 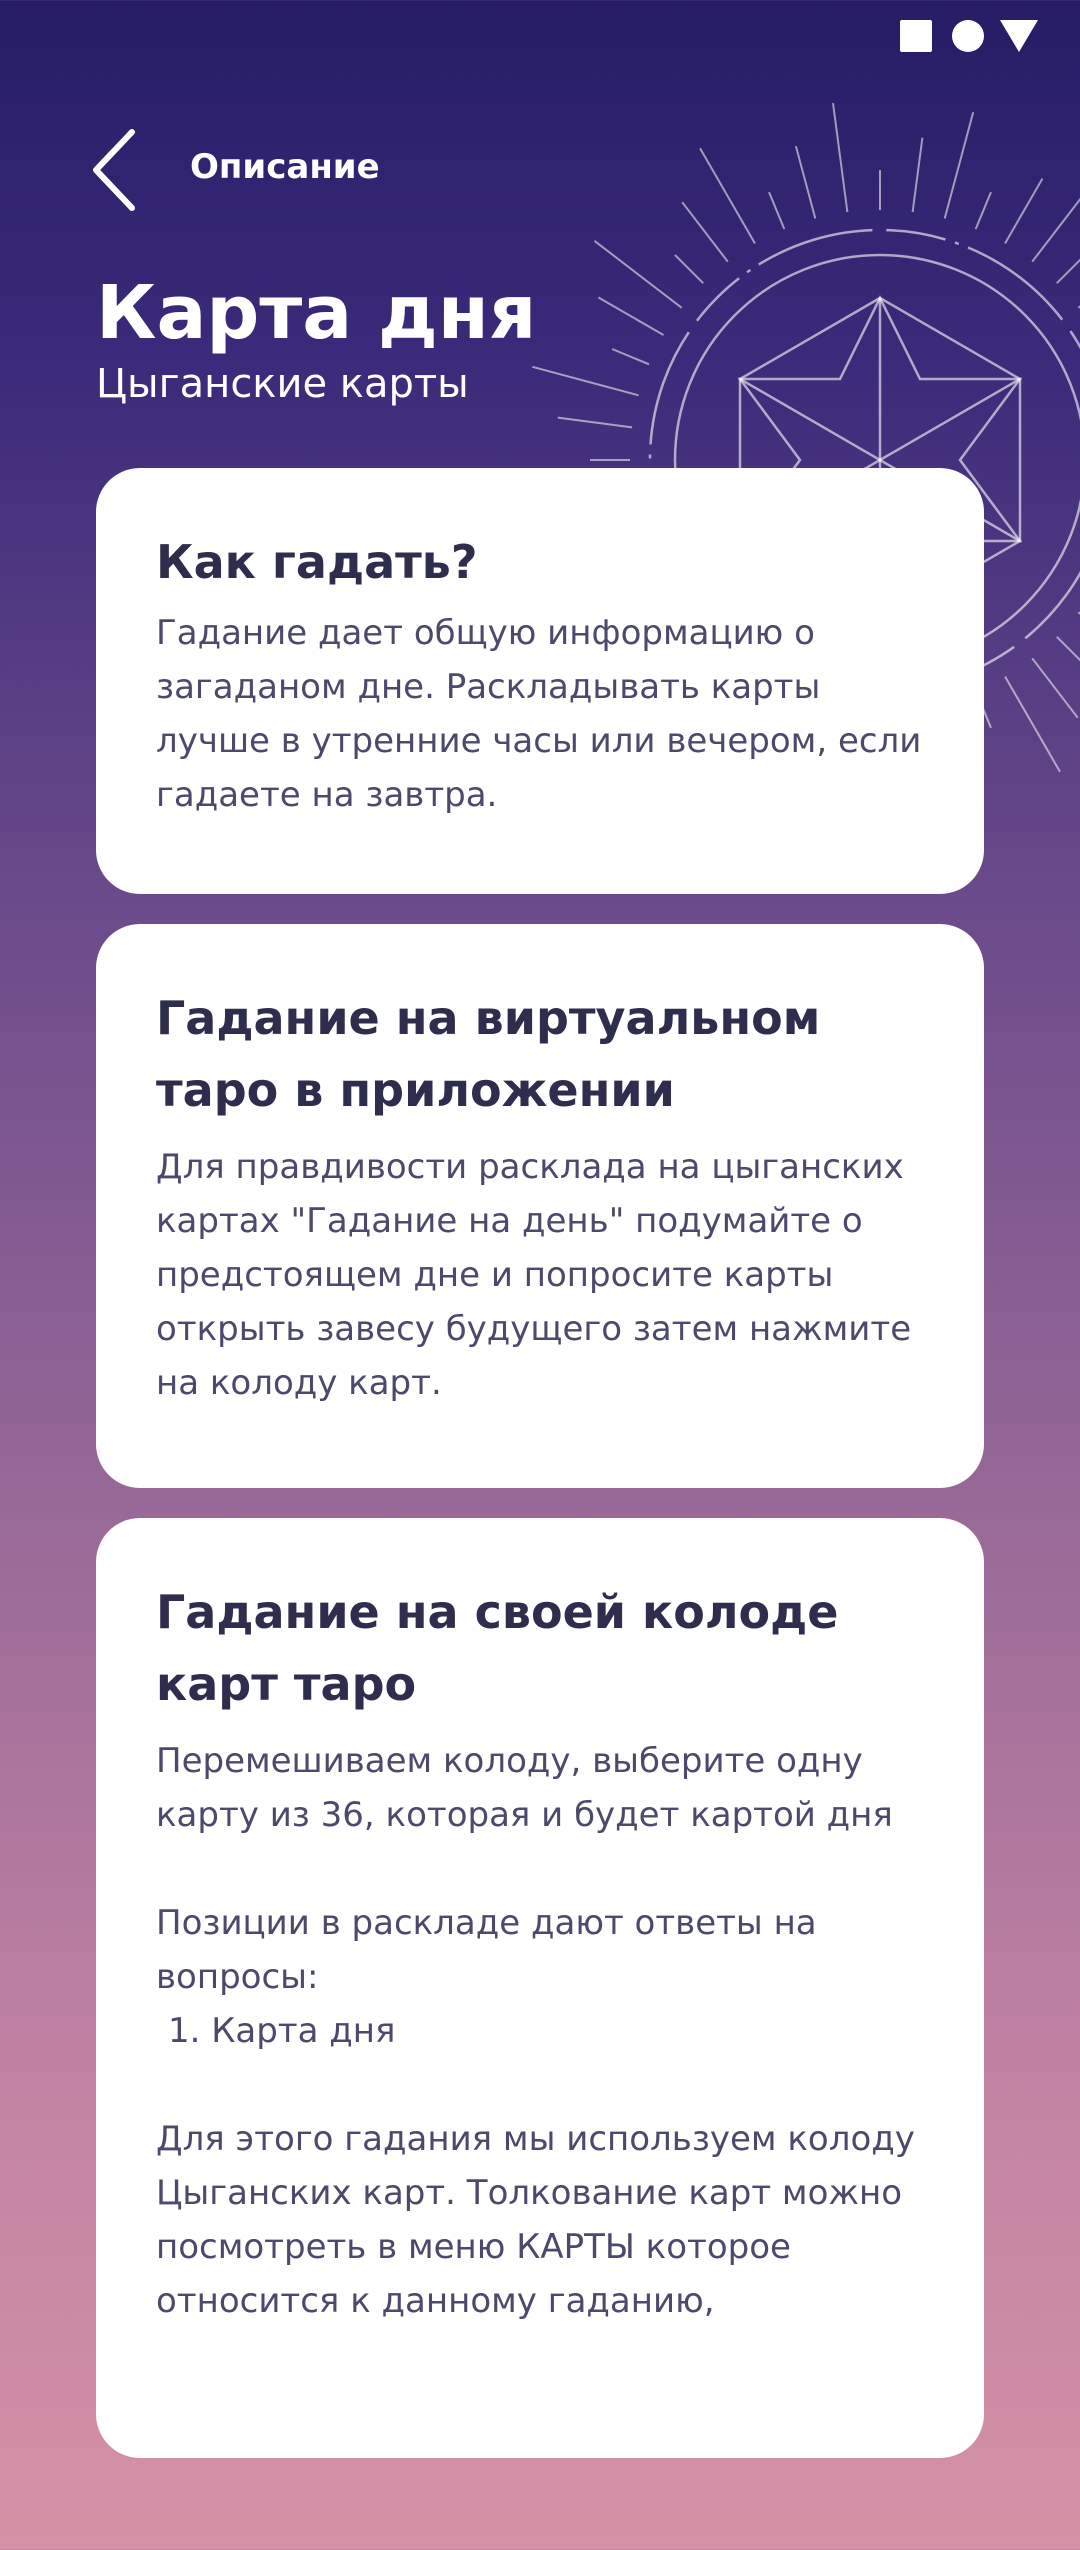 What do you see at coordinates (285, 167) in the screenshot?
I see `header-label: Описание` at bounding box center [285, 167].